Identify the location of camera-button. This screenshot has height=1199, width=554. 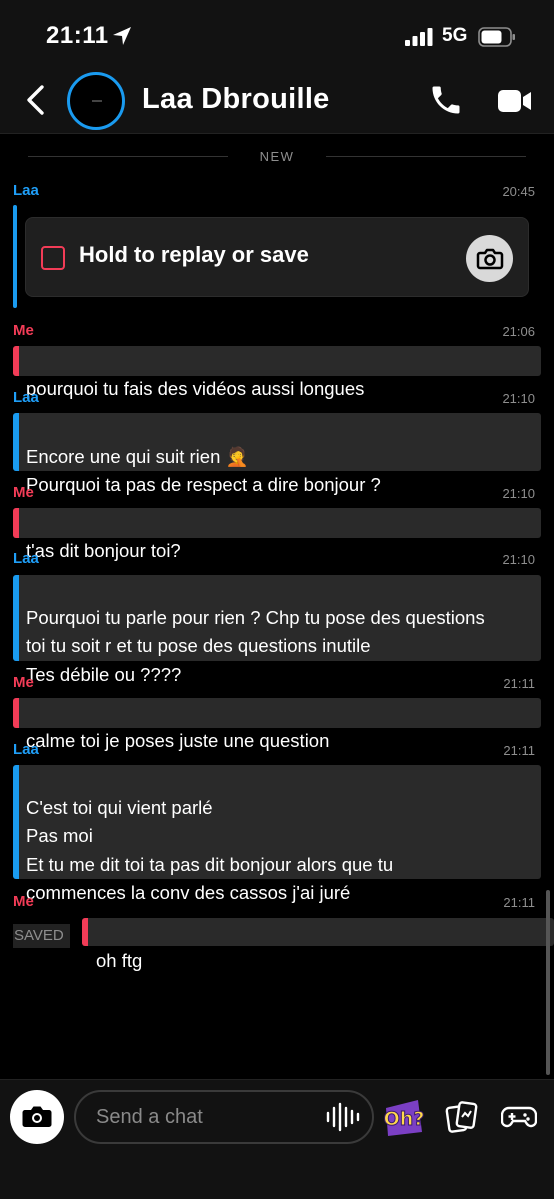
(37, 1117).